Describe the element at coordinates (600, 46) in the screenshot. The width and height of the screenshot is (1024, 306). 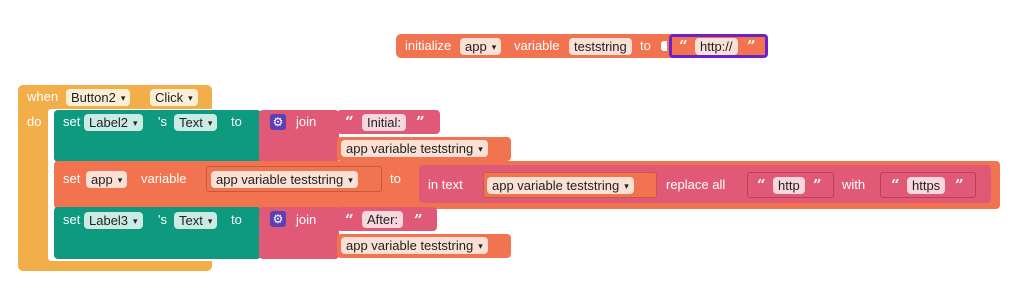
I see `variable-name-field: teststring` at that location.